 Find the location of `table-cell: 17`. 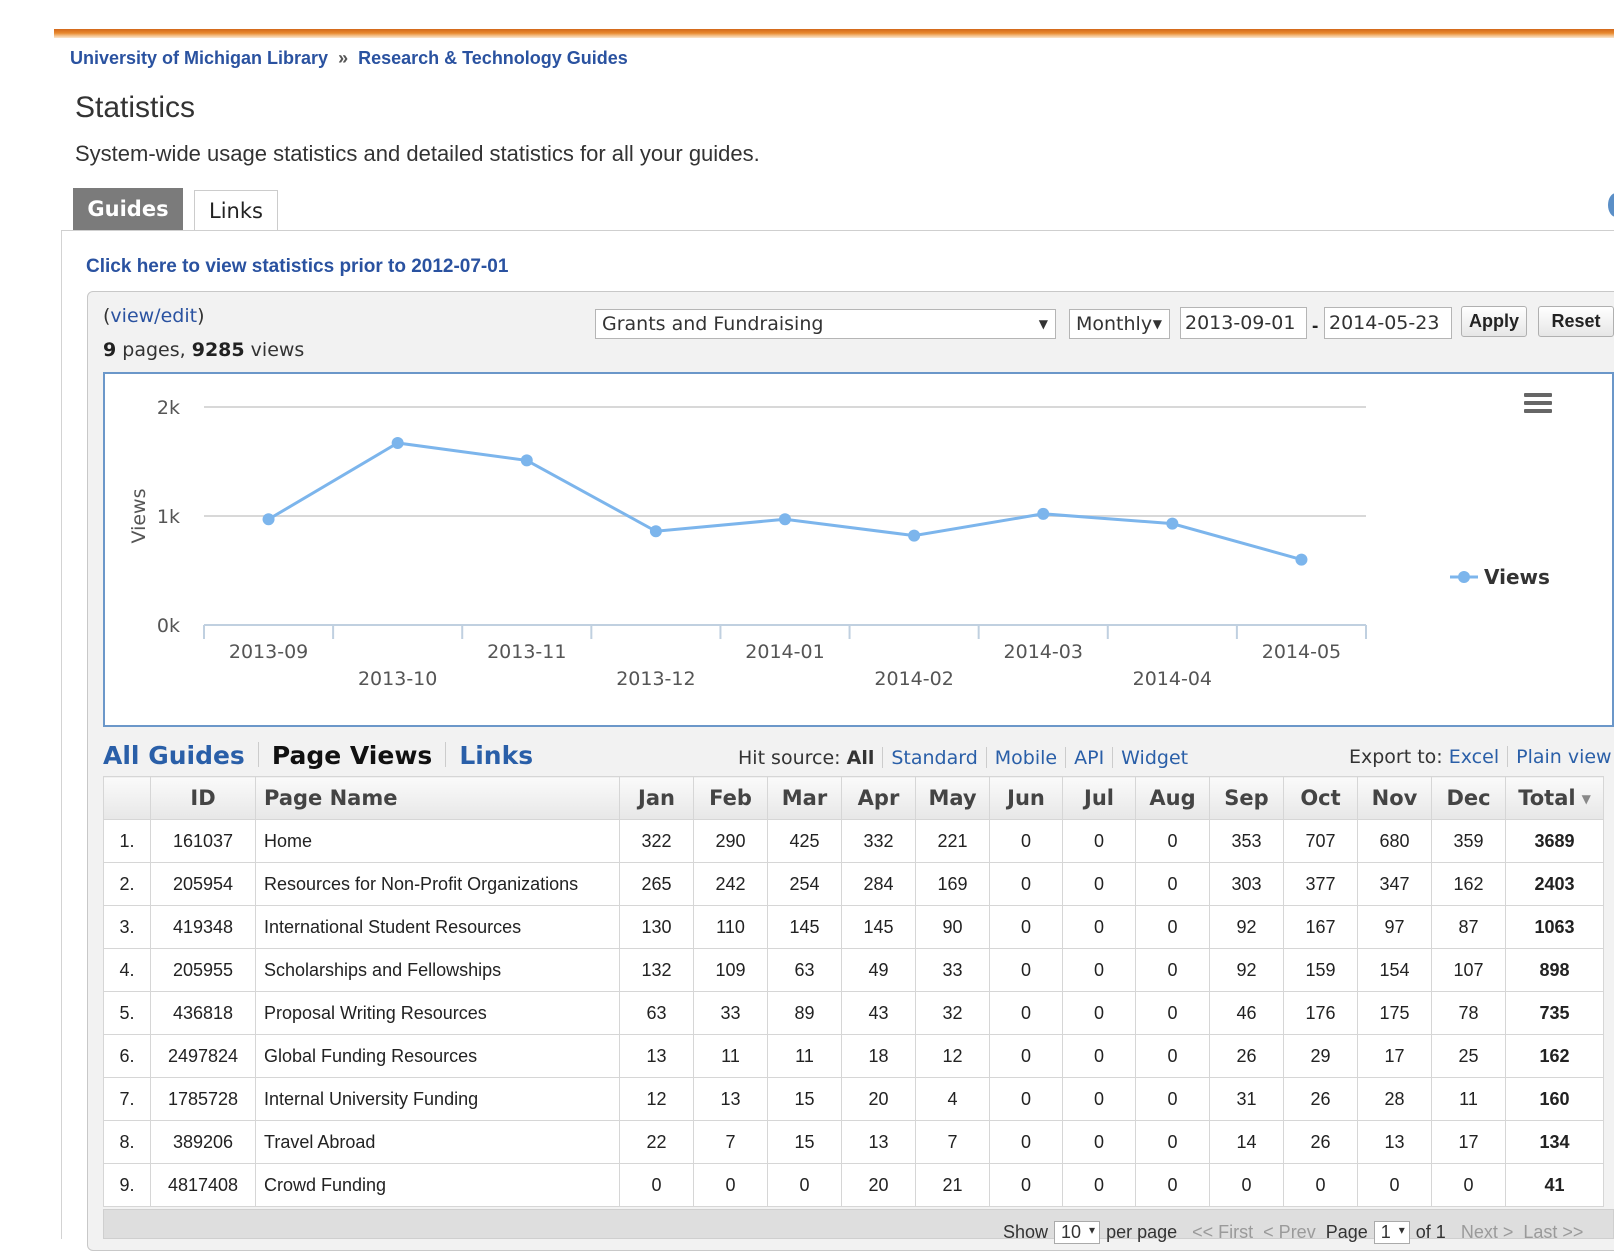

table-cell: 17 is located at coordinates (1468, 1142).